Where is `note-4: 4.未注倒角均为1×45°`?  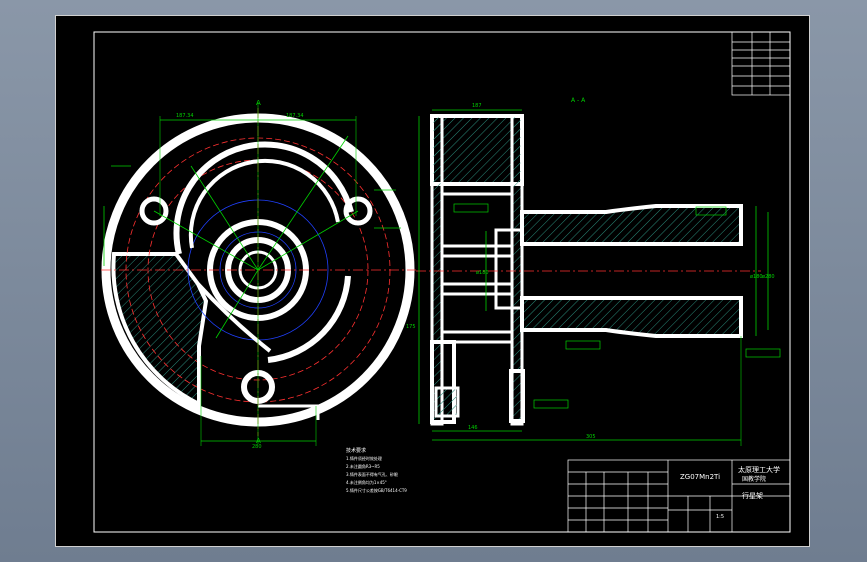 note-4: 4.未注倒角均为1×45° is located at coordinates (366, 482).